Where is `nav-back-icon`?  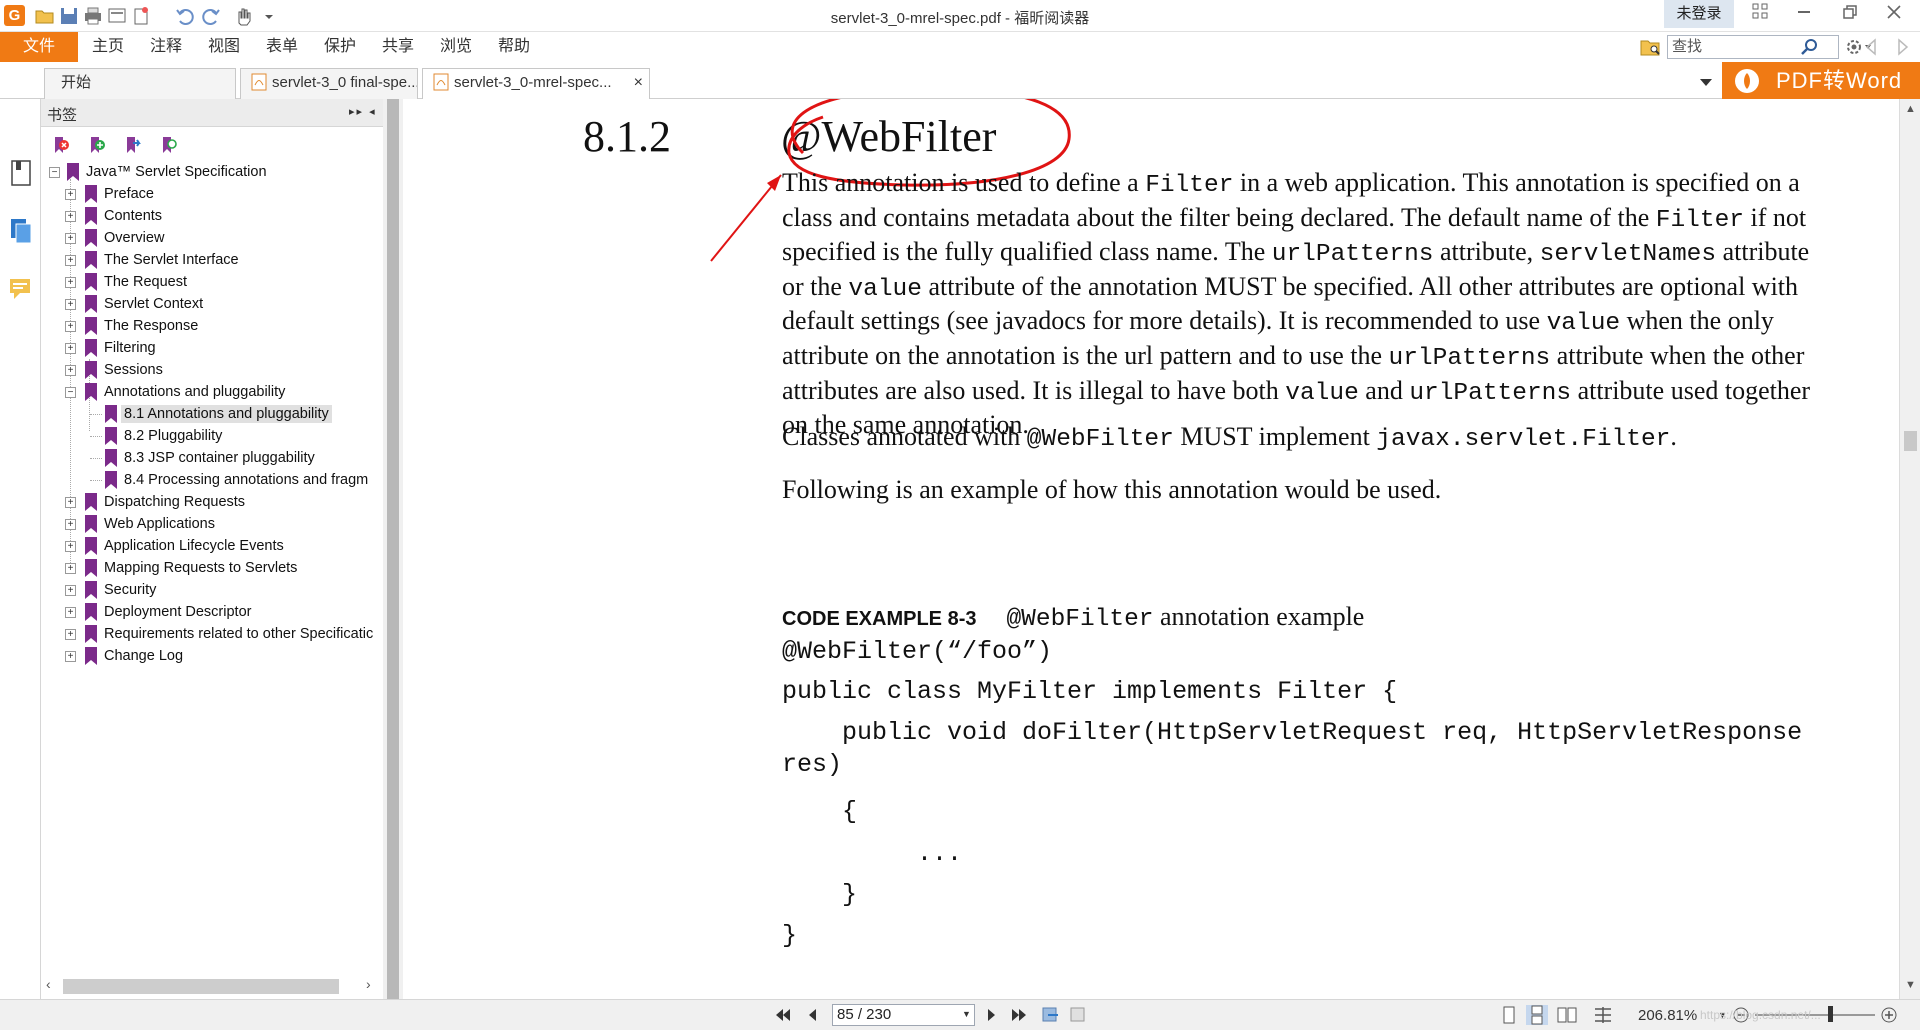
nav-back-icon is located at coordinates (1872, 47).